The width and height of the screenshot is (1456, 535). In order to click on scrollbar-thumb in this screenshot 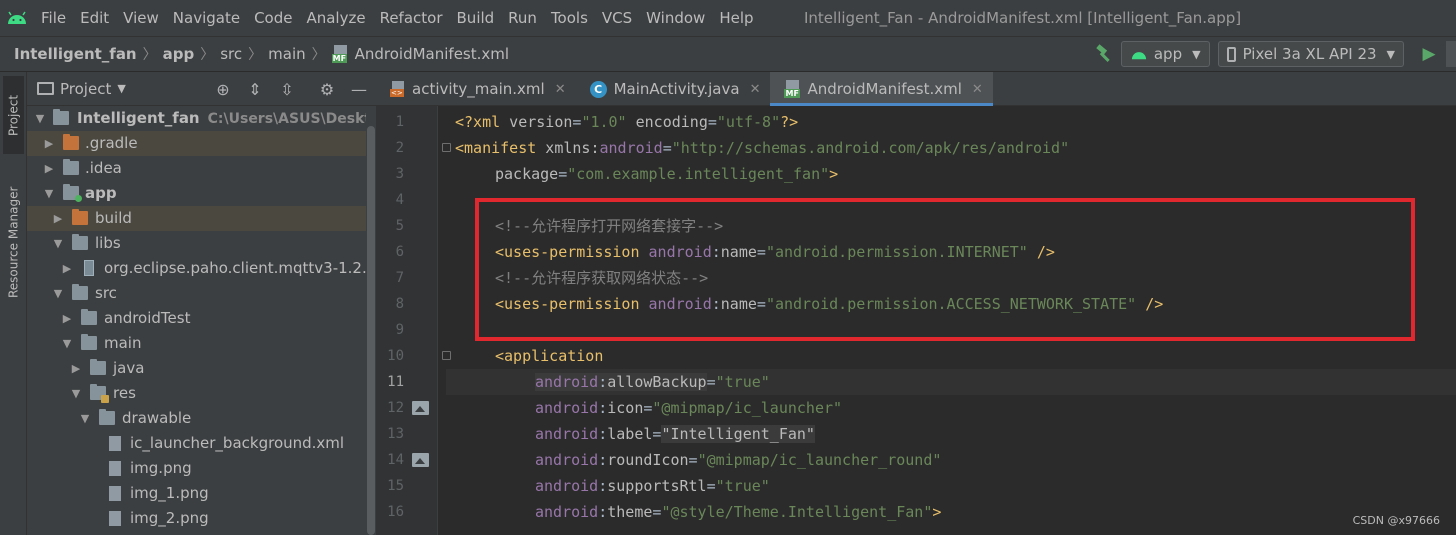, I will do `click(371, 330)`.